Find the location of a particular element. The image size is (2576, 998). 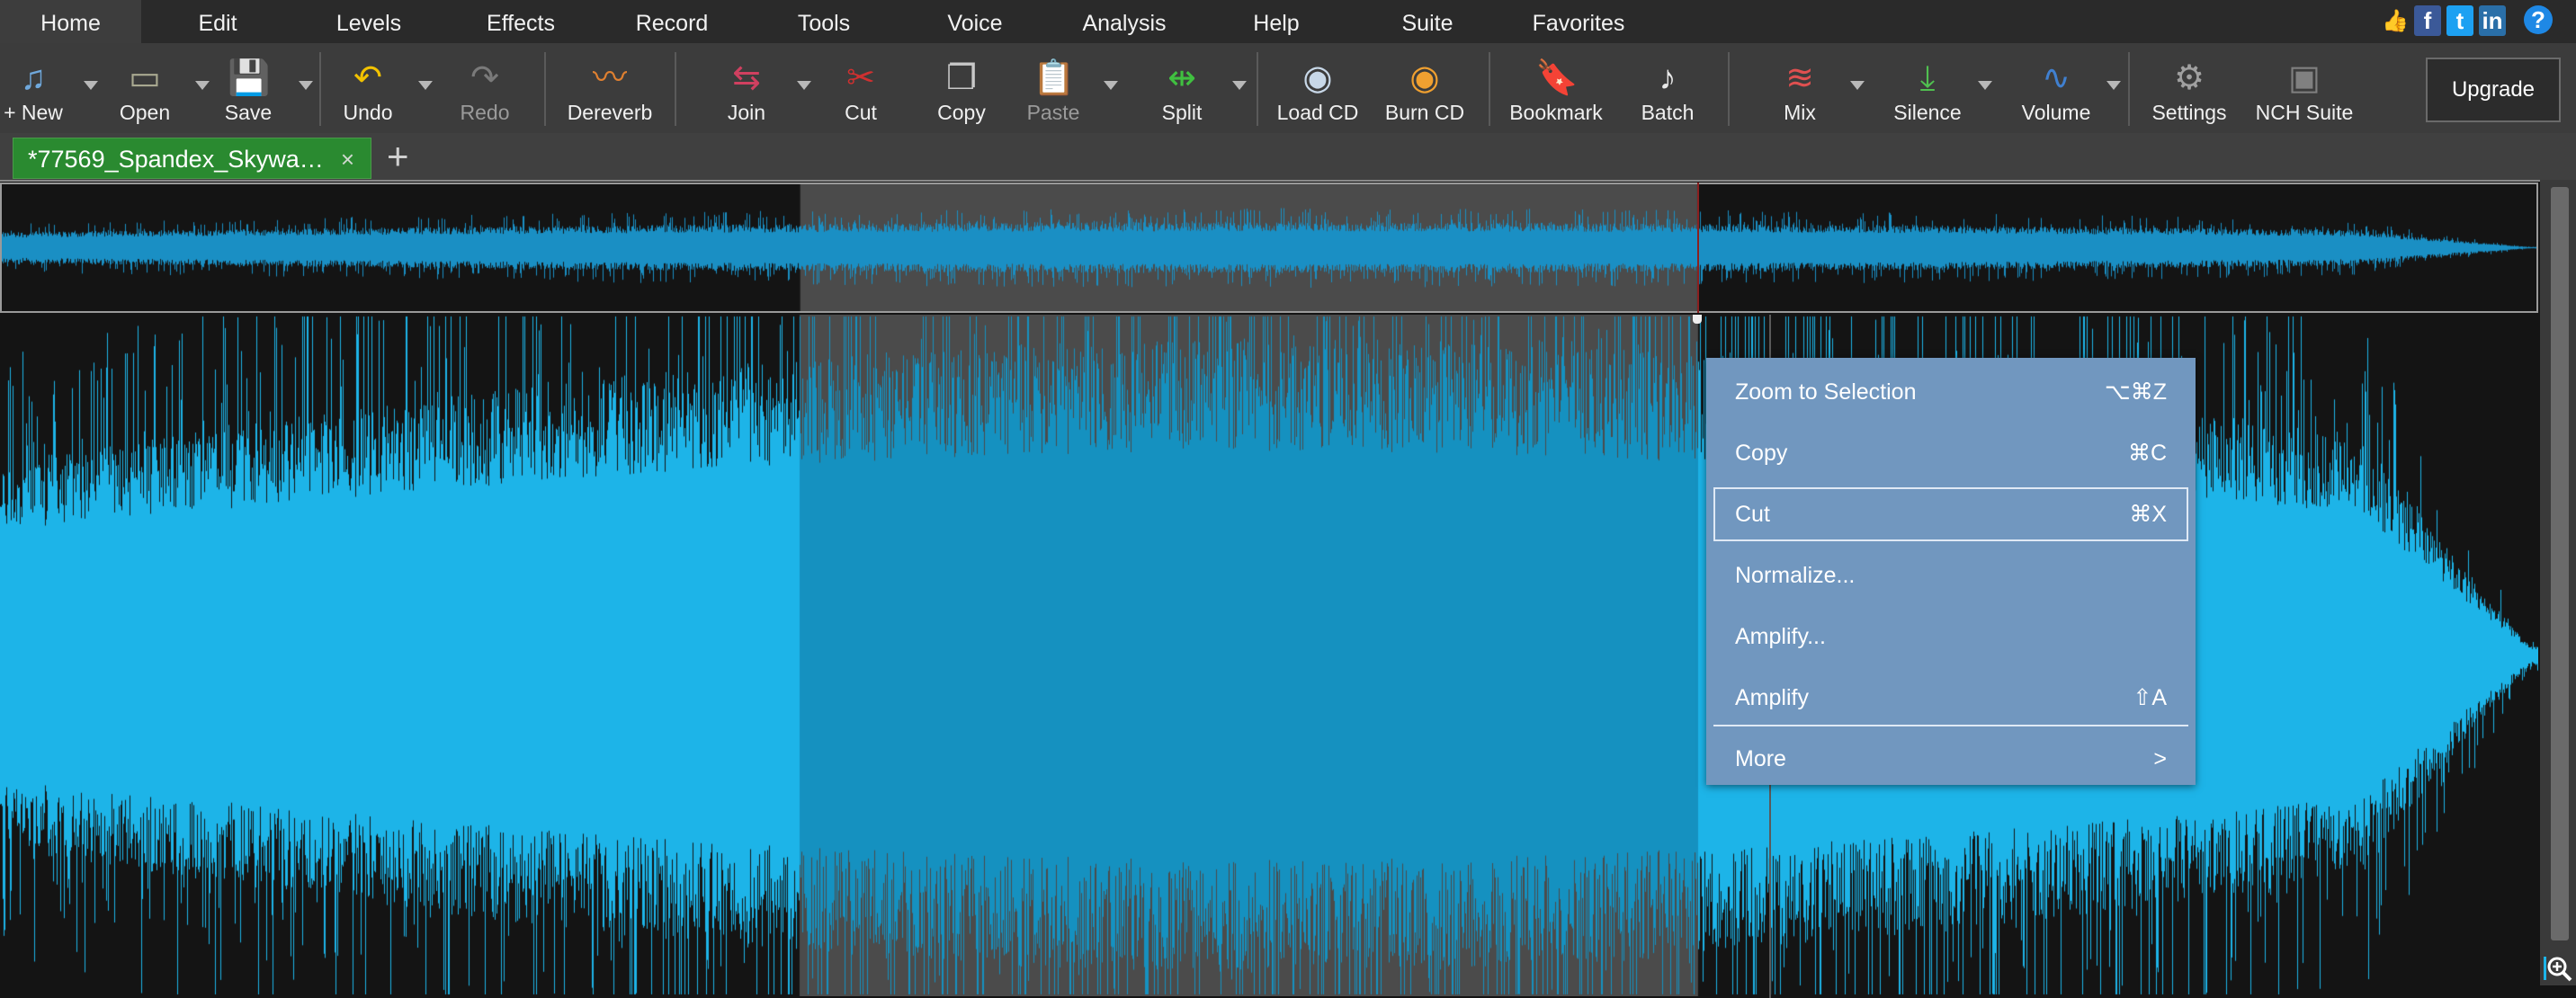

split-button: ⇹ Split is located at coordinates (1181, 88).